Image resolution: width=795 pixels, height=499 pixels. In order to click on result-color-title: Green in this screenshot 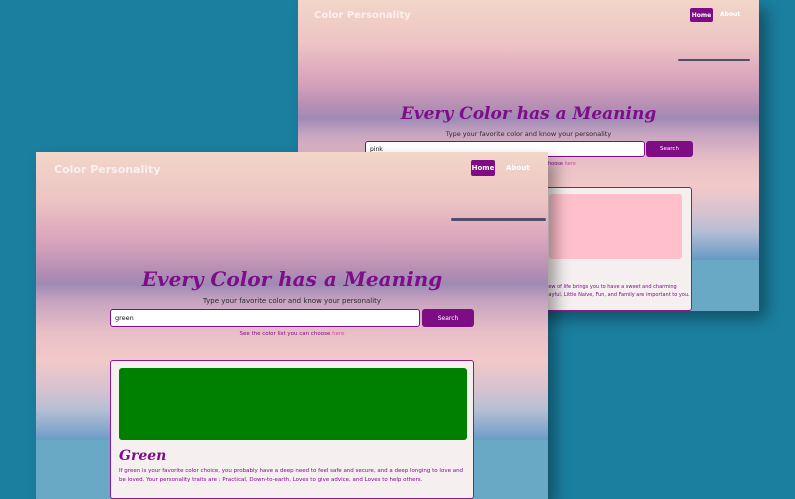, I will do `click(143, 456)`.